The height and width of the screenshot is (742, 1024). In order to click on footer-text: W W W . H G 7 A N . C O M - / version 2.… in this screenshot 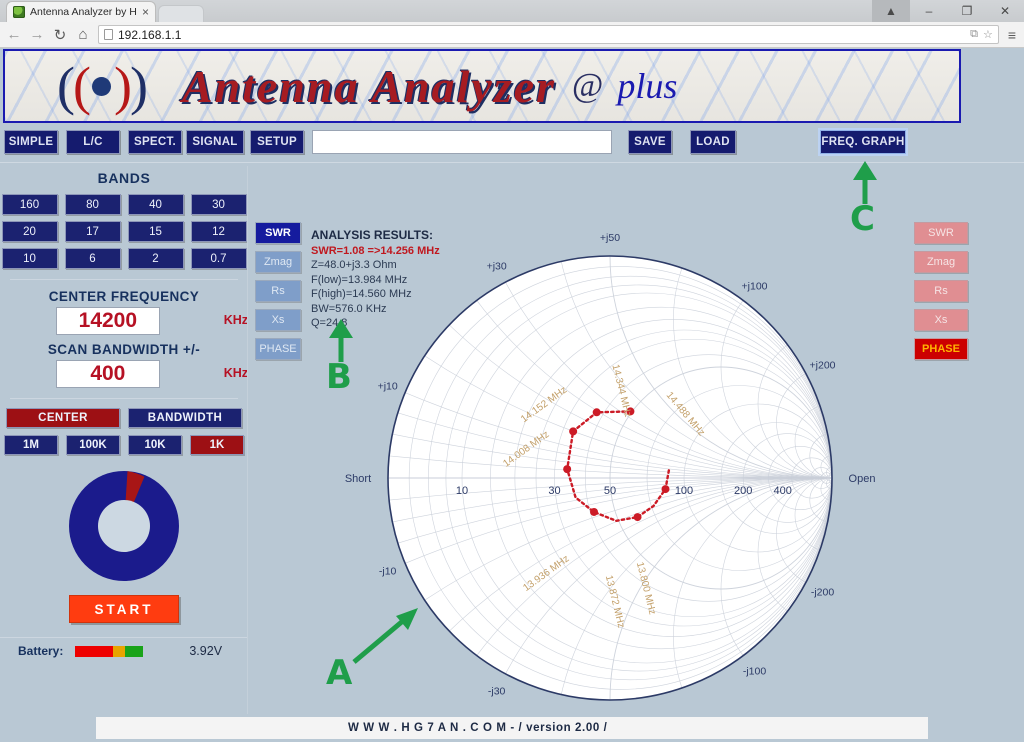, I will do `click(512, 728)`.